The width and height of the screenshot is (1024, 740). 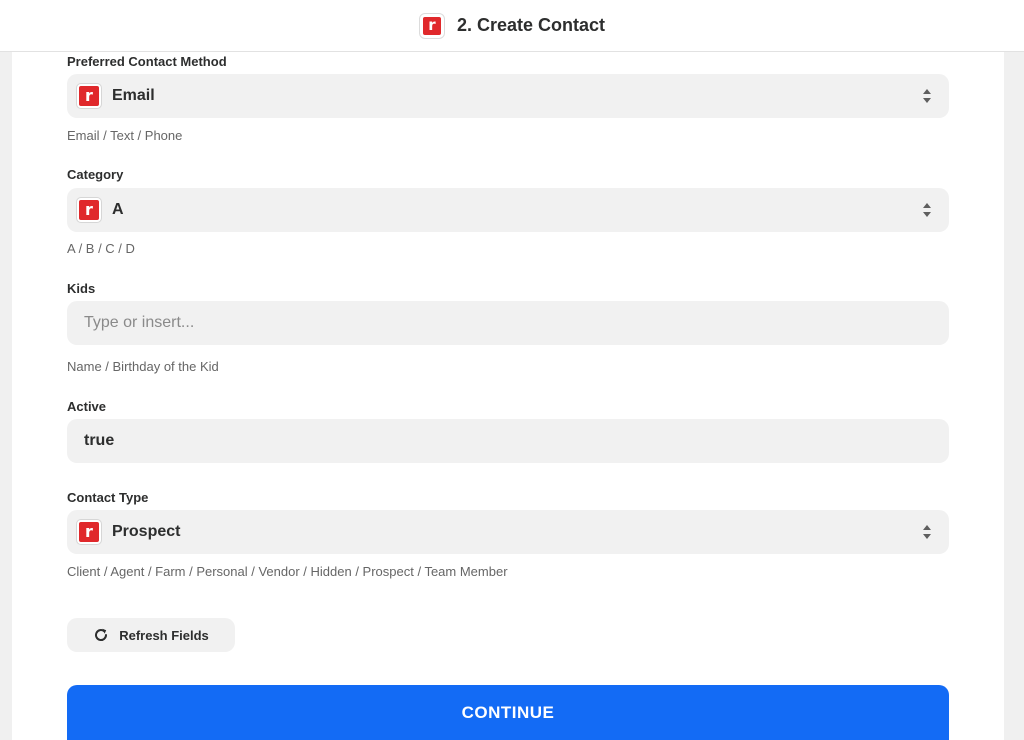 I want to click on kids-hint: Name / Birthday of the Kid, so click(x=143, y=366).